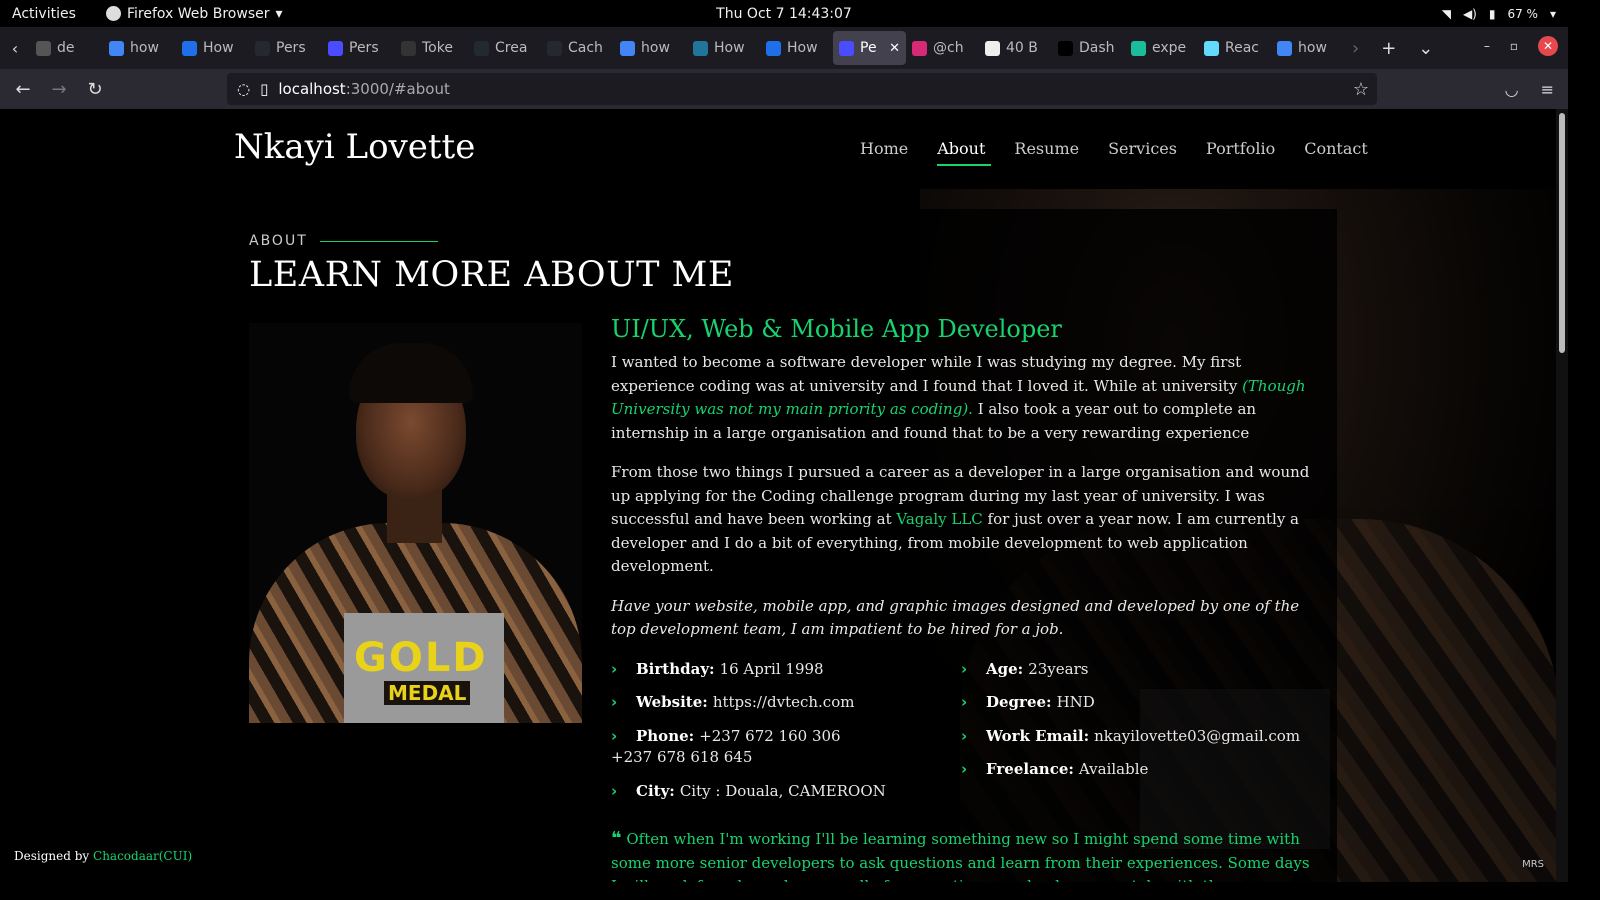 This screenshot has width=1600, height=900. I want to click on phone-extra: +237 678 618 645, so click(682, 757).